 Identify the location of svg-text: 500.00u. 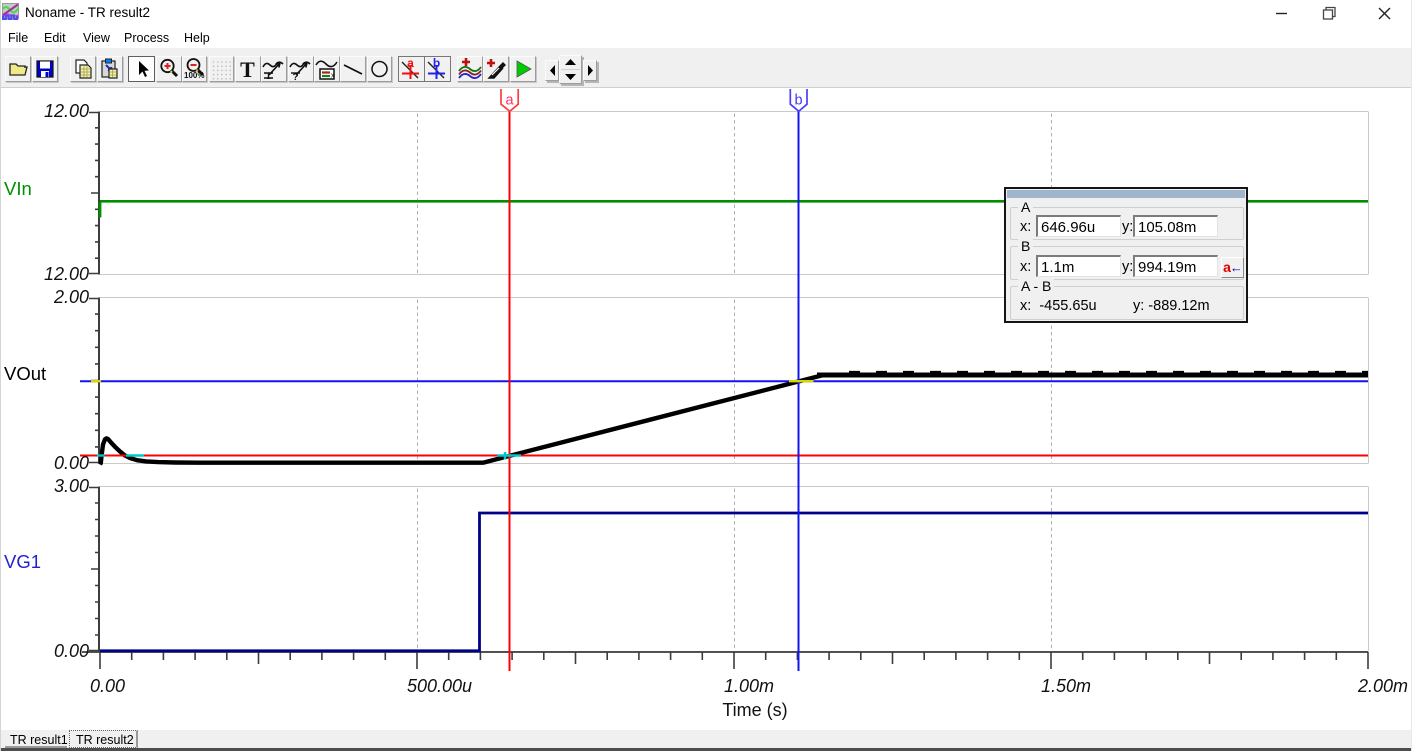
(439, 686).